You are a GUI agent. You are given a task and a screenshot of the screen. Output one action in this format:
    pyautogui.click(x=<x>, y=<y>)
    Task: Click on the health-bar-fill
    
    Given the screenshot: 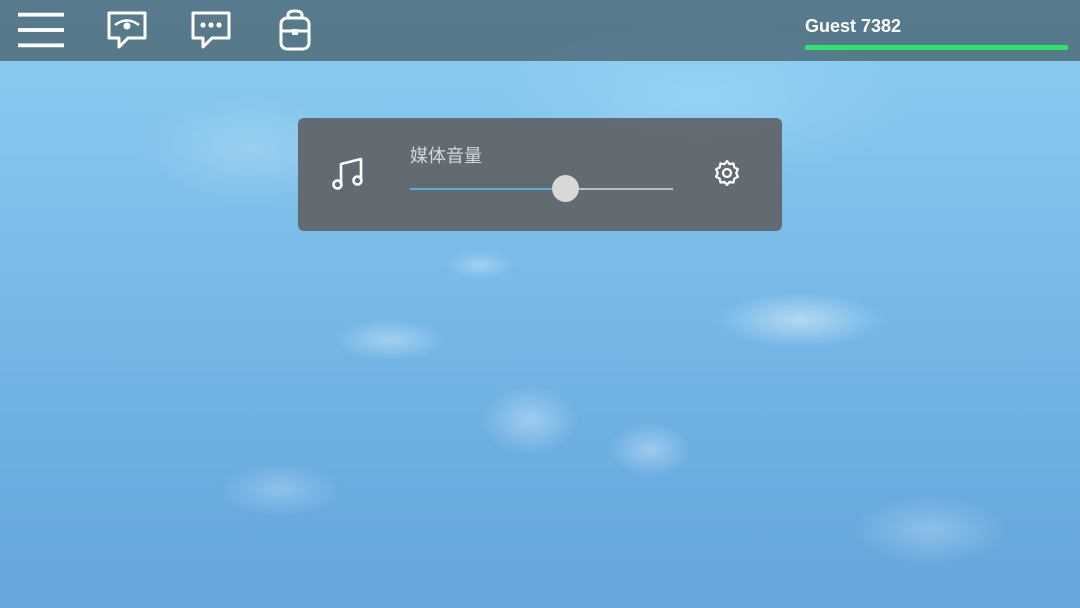 What is the action you would take?
    pyautogui.click(x=936, y=47)
    